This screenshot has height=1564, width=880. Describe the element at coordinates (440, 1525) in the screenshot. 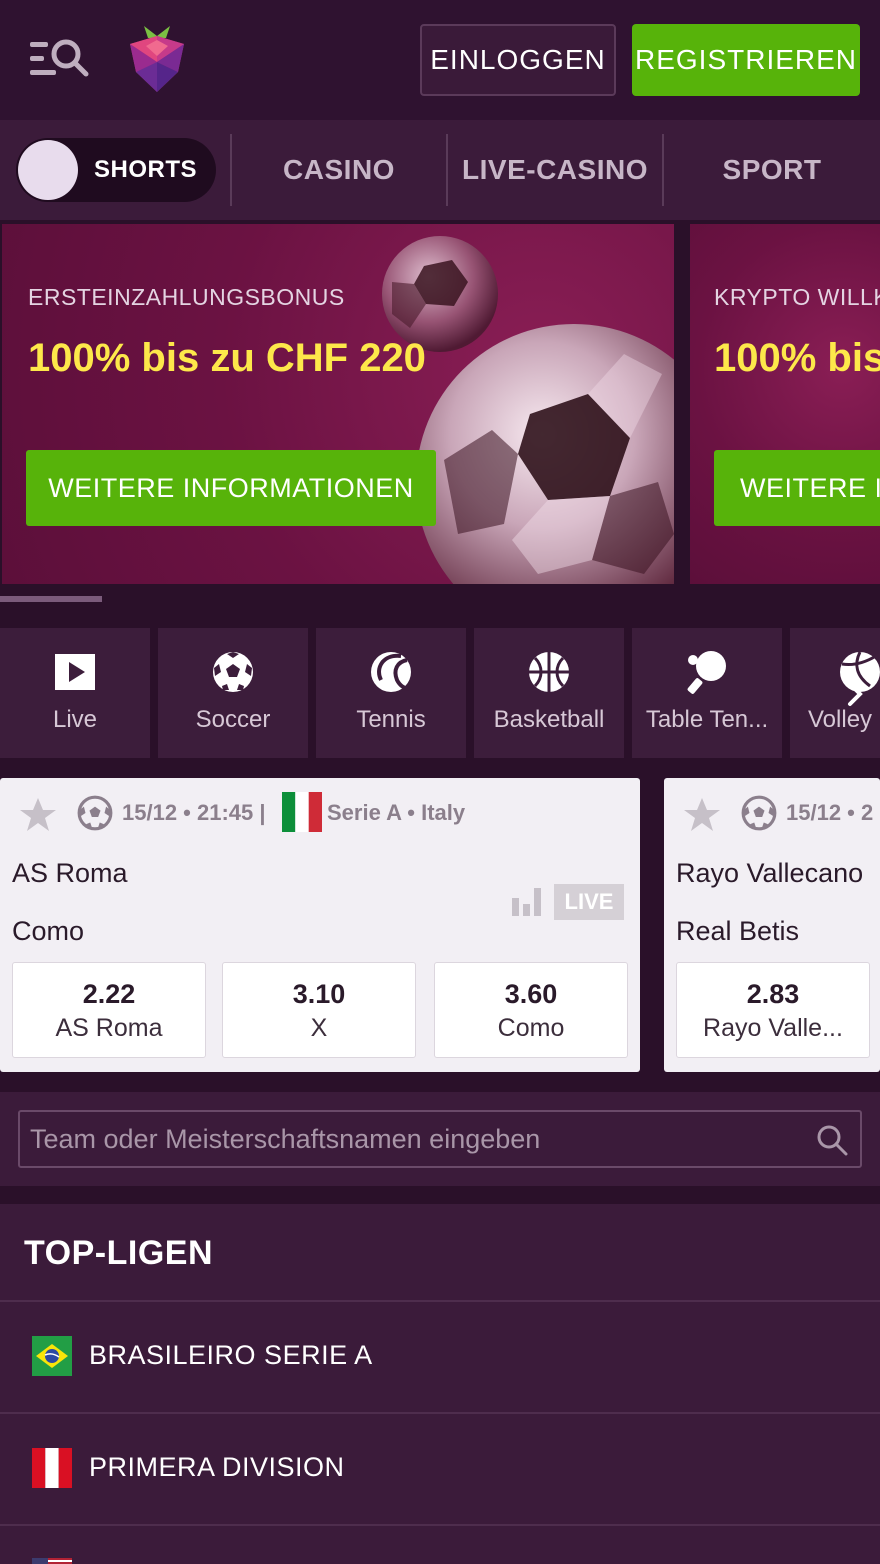

I see `divider` at that location.